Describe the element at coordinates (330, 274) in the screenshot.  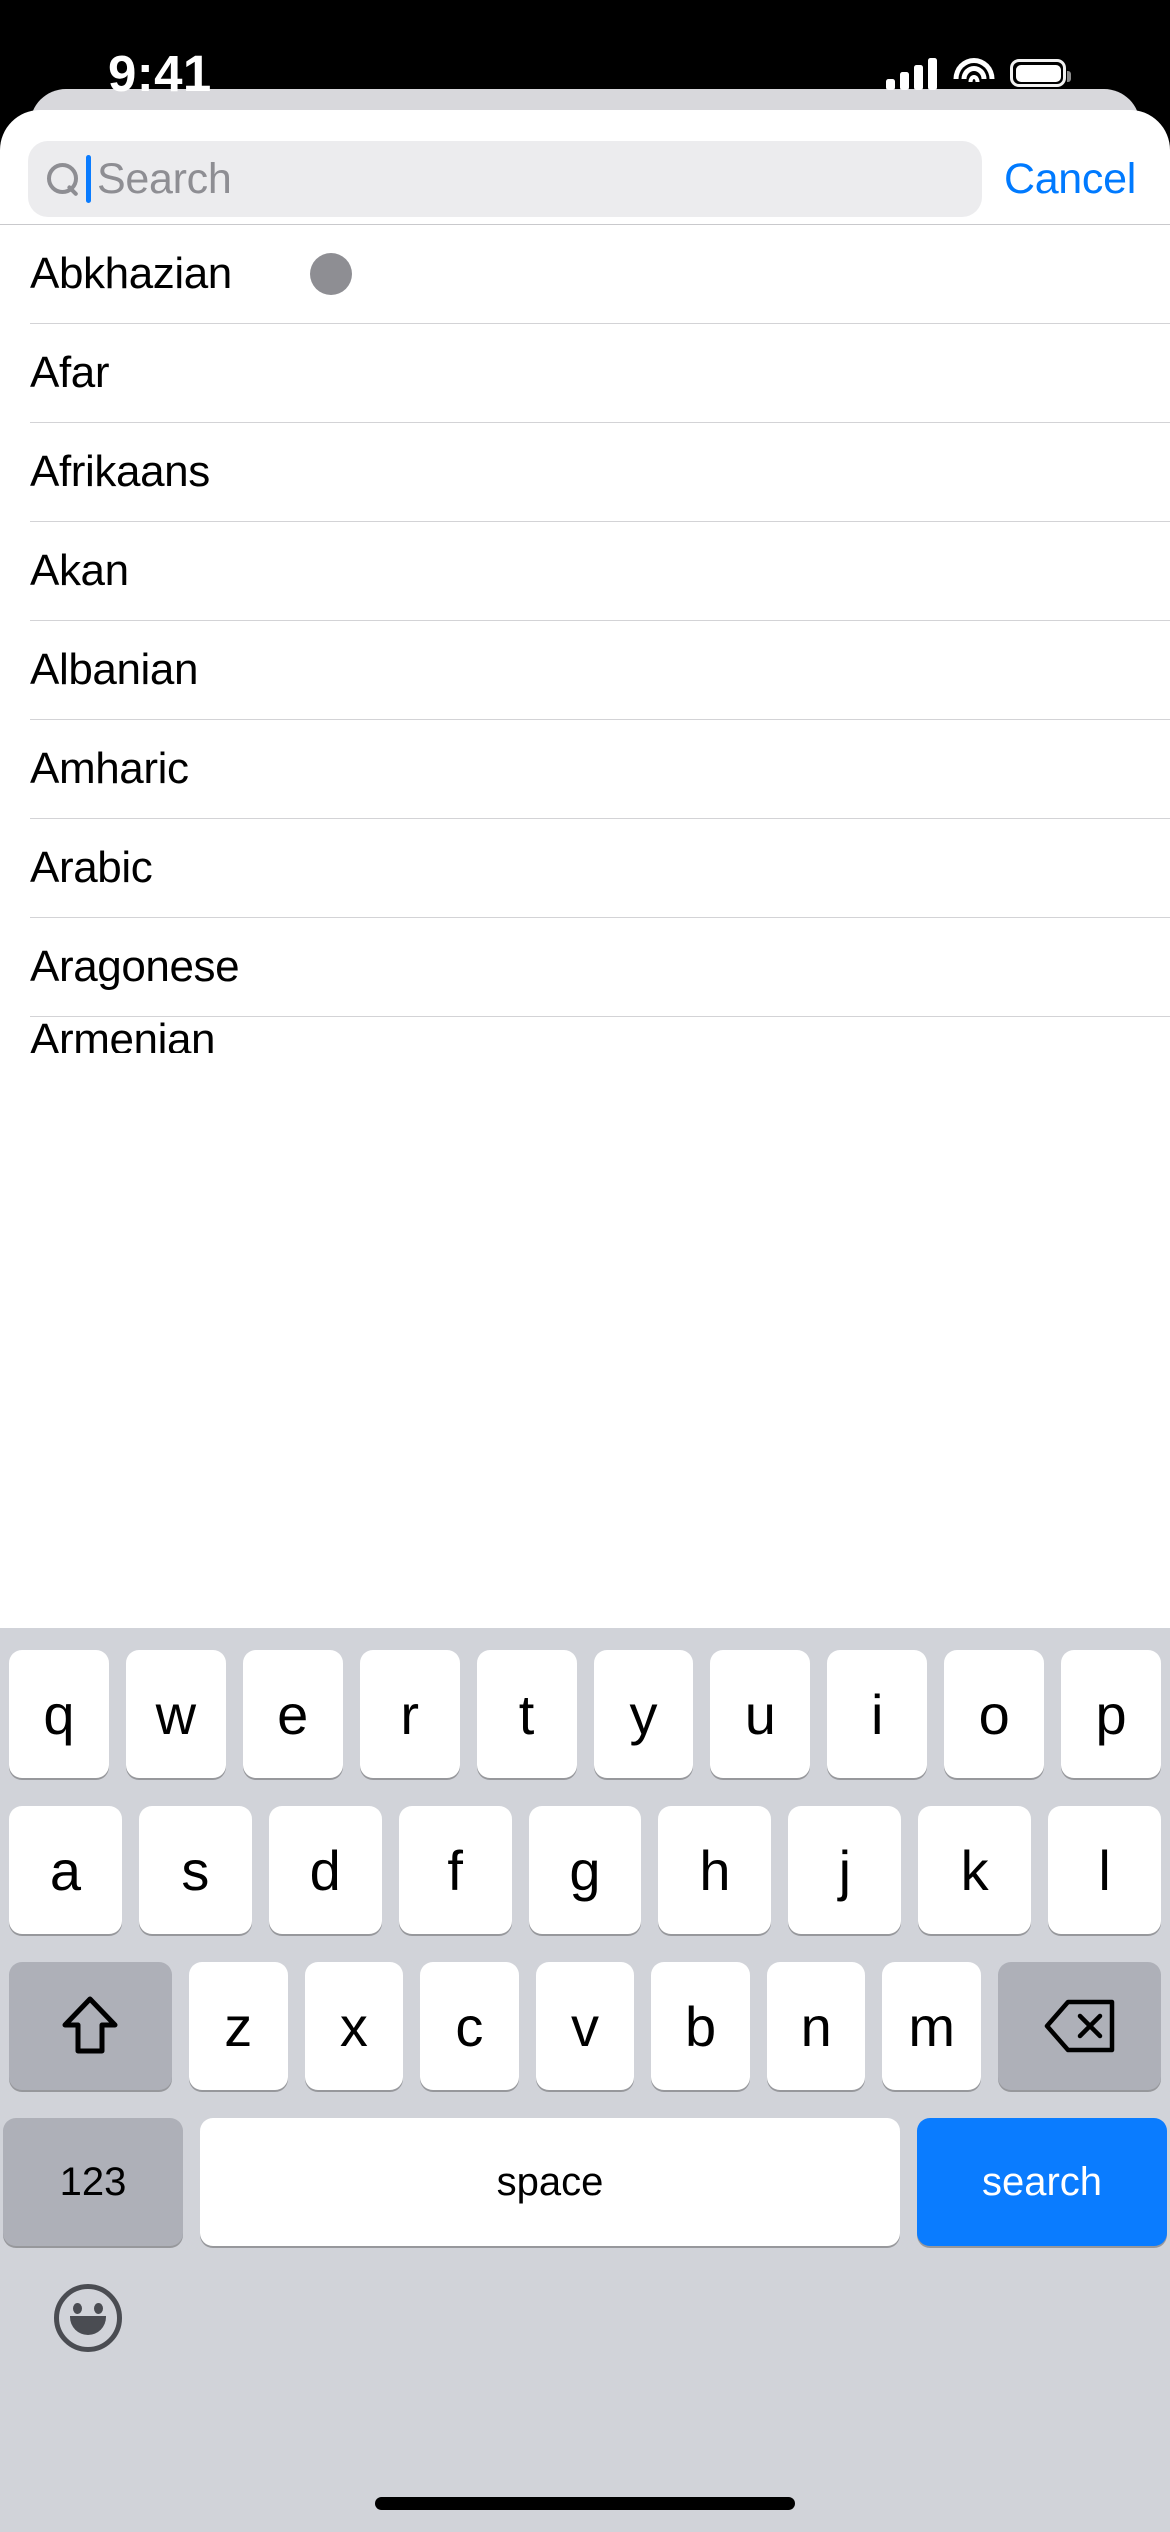
I see `selected-indicator-dot` at that location.